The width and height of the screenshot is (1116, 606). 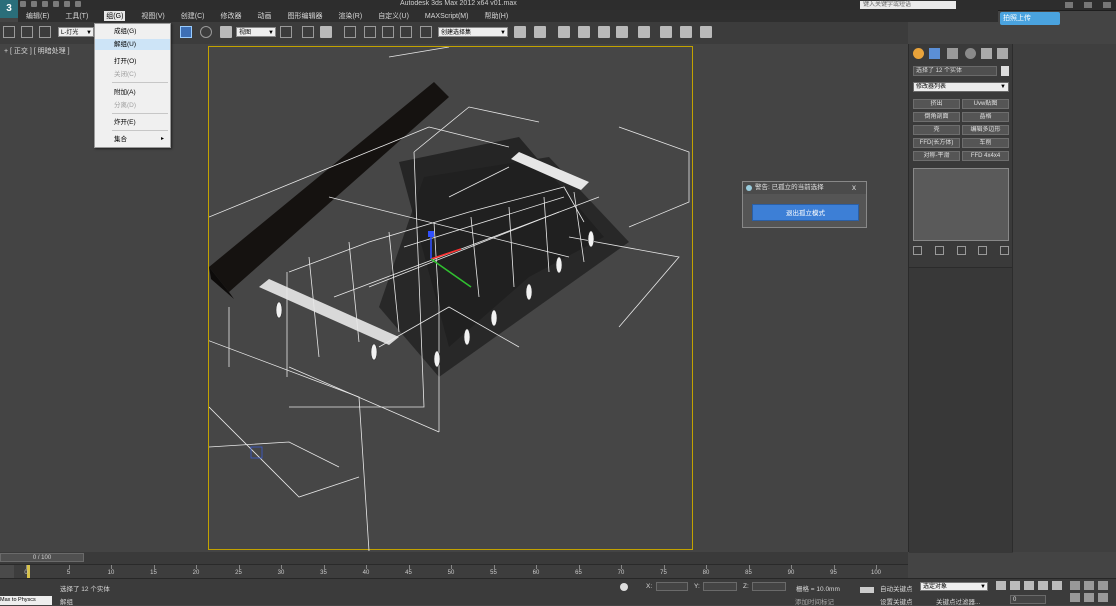 What do you see at coordinates (934, 53) in the screenshot?
I see `modify-tab-icon` at bounding box center [934, 53].